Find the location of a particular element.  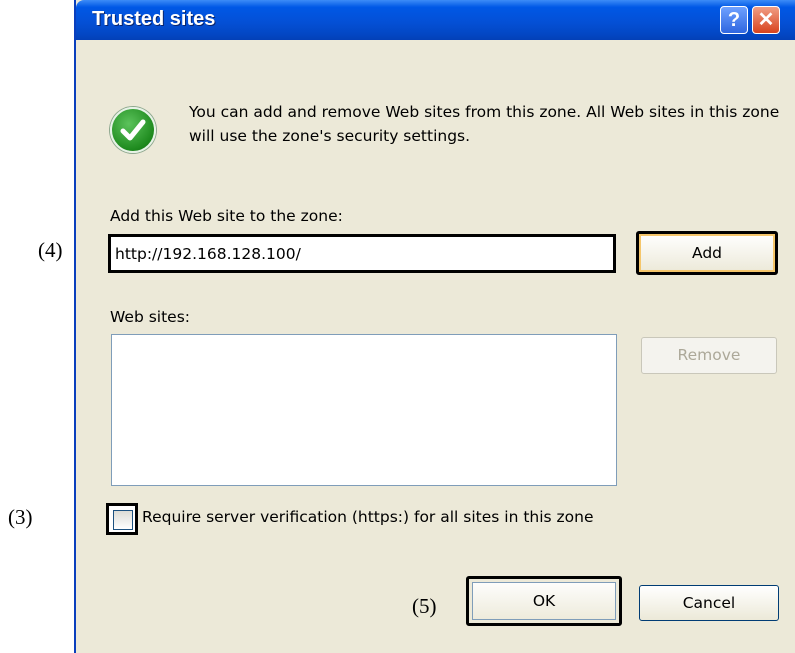

annotation-4: (4) is located at coordinates (50, 250).